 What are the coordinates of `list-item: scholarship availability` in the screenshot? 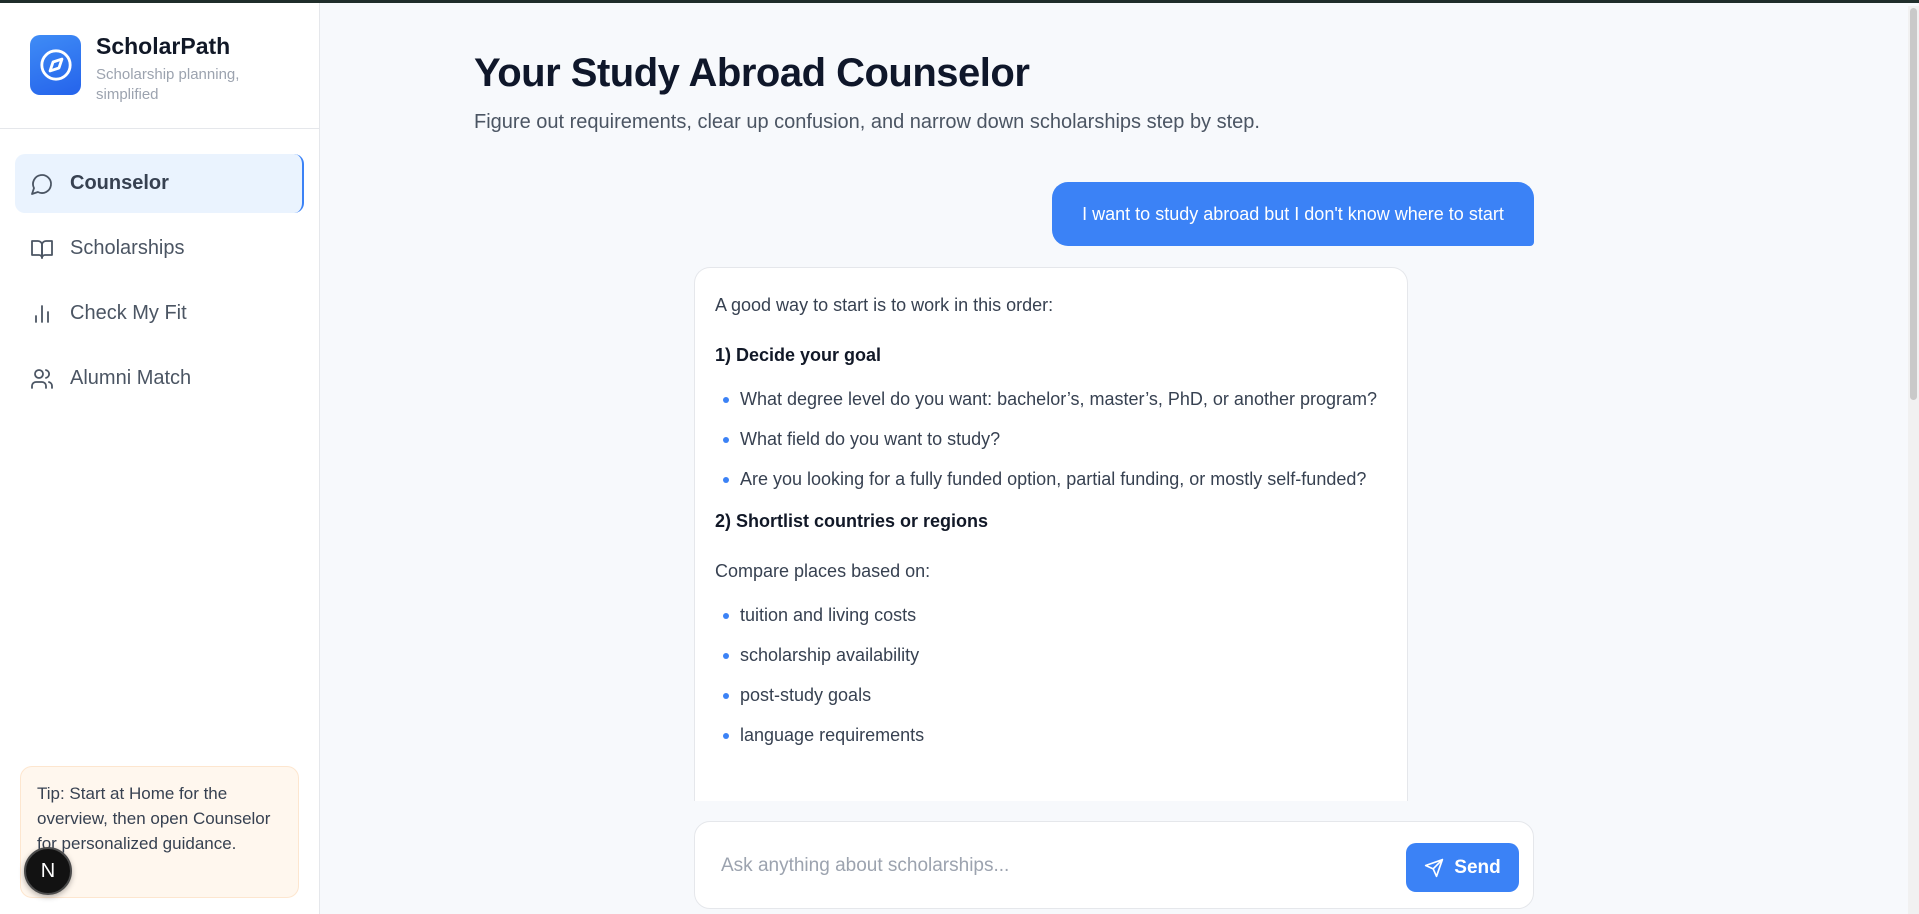 It's located at (1051, 655).